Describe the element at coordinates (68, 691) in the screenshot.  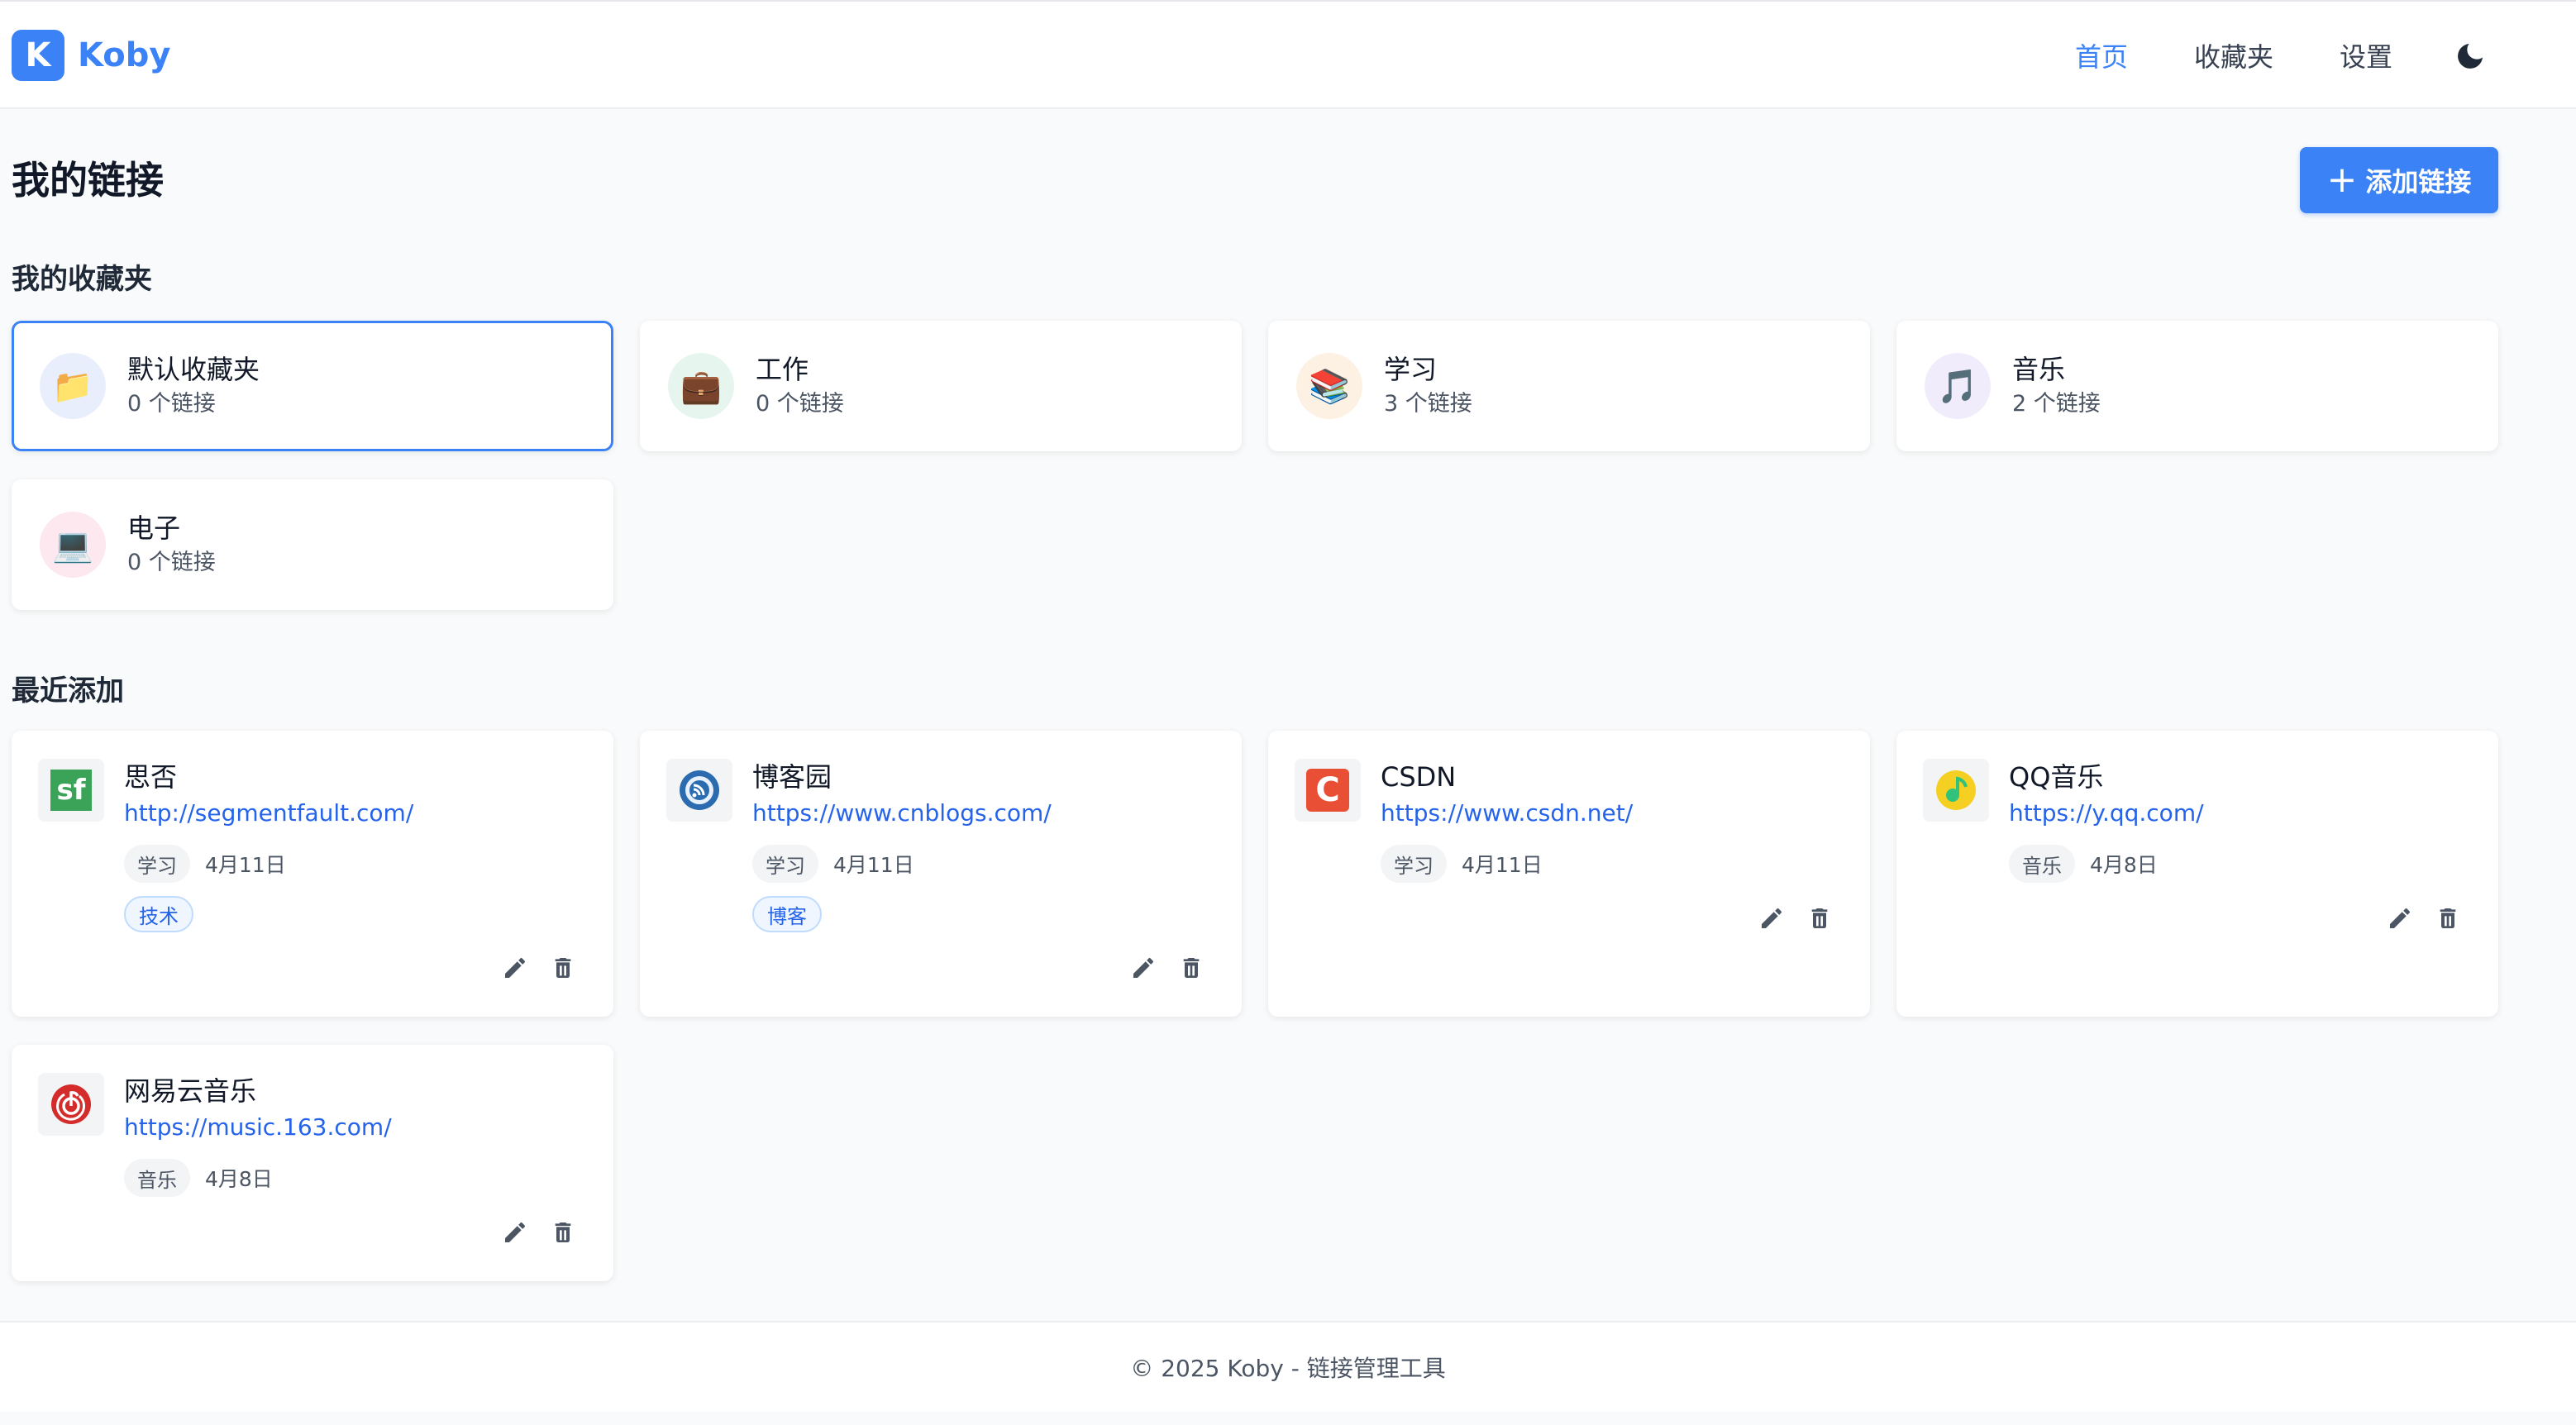
I see `recent-section-title: 最近添加` at that location.